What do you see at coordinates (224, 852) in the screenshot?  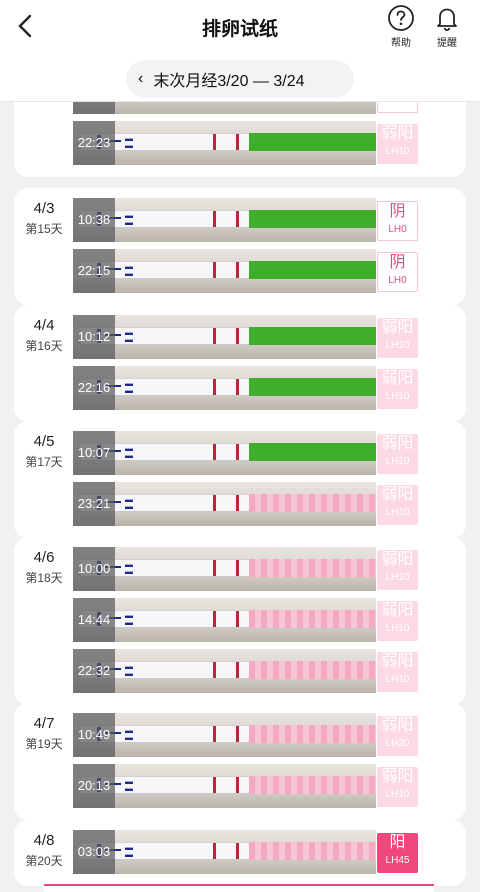 I see `test-strip-photo: ▬ ▬ 03:03` at bounding box center [224, 852].